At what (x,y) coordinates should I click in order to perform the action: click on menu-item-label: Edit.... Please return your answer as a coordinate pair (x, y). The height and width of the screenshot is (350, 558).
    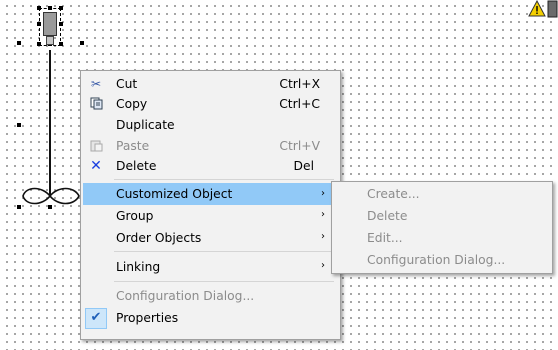
    Looking at the image, I should click on (385, 238).